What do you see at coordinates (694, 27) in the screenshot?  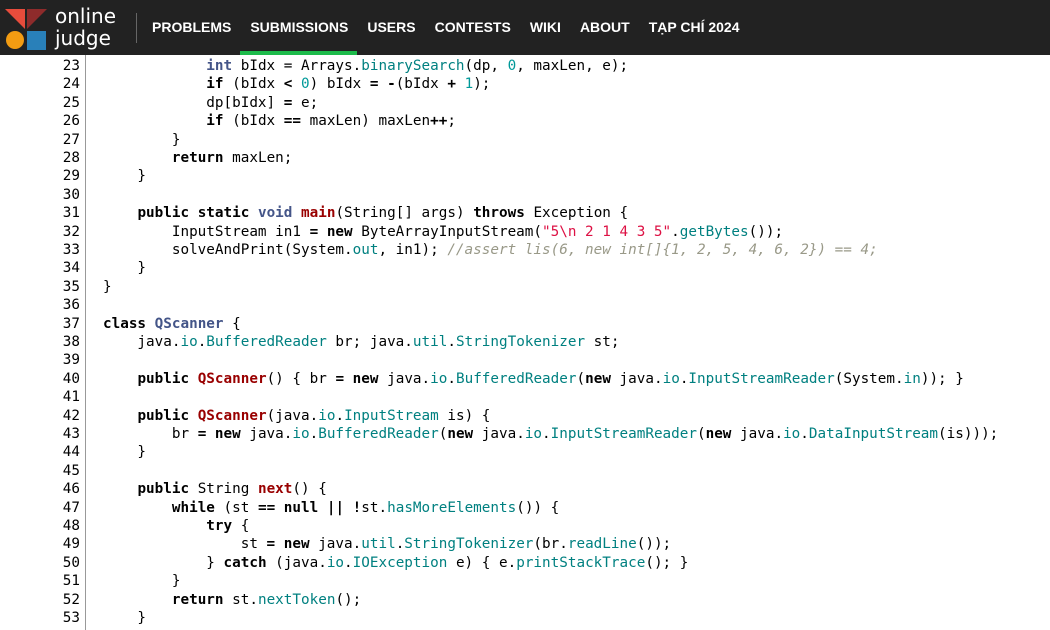 I see `nav-item-t-p-ch-2024: TẠP CHÍ 2024` at bounding box center [694, 27].